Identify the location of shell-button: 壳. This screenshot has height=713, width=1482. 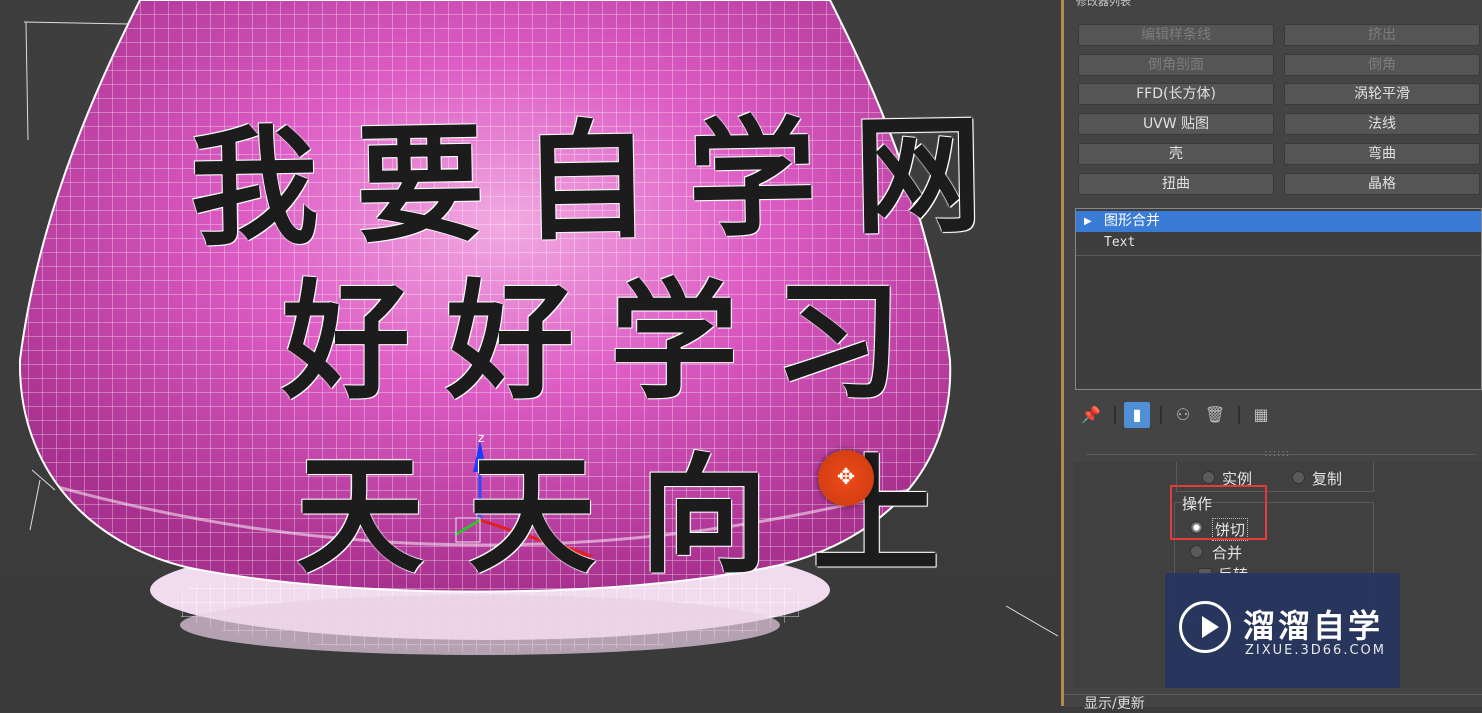
(1176, 154).